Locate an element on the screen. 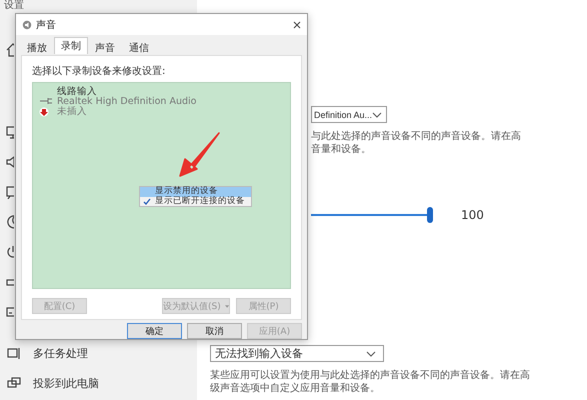 This screenshot has width=587, height=400. plug-icon is located at coordinates (46, 101).